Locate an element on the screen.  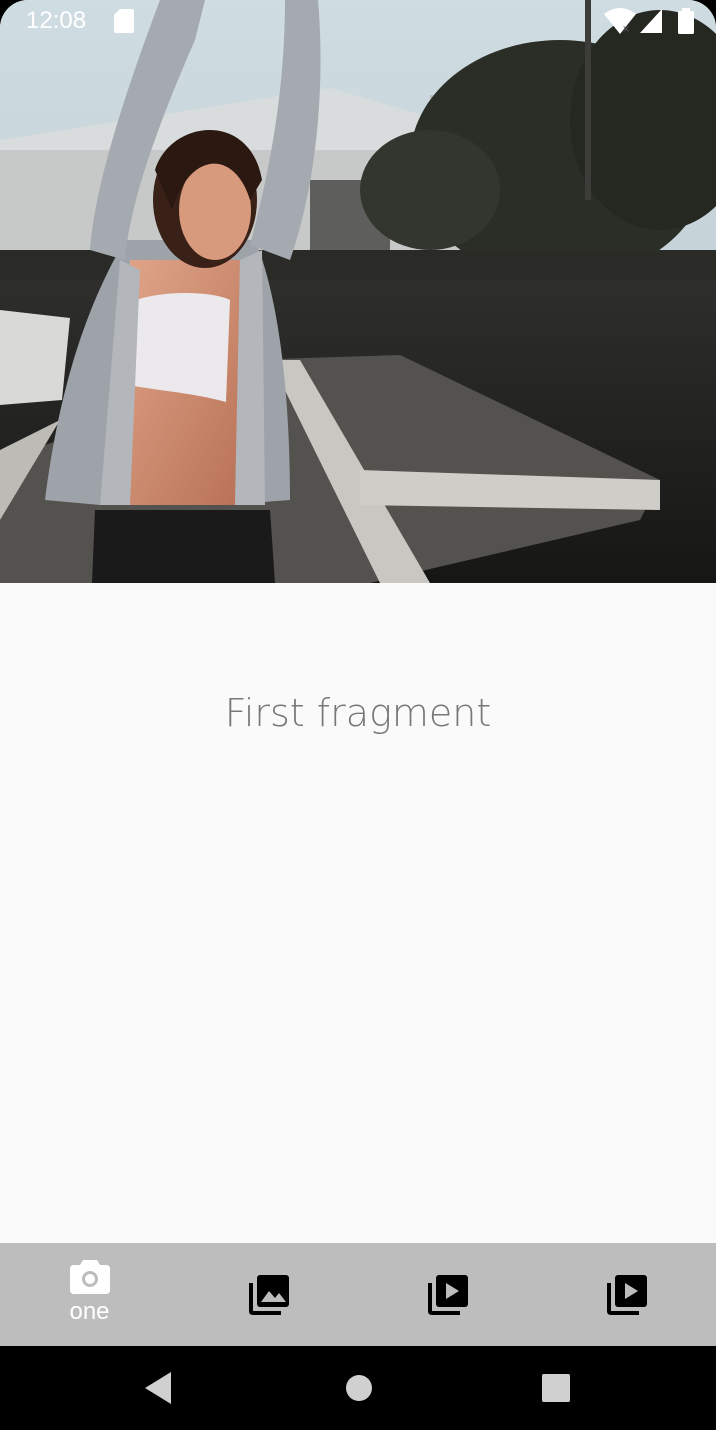
cell-signal-icon is located at coordinates (651, 23).